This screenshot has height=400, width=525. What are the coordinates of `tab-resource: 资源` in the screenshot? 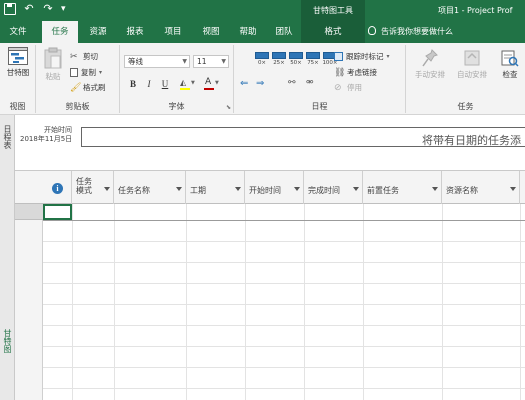 It's located at (98, 32).